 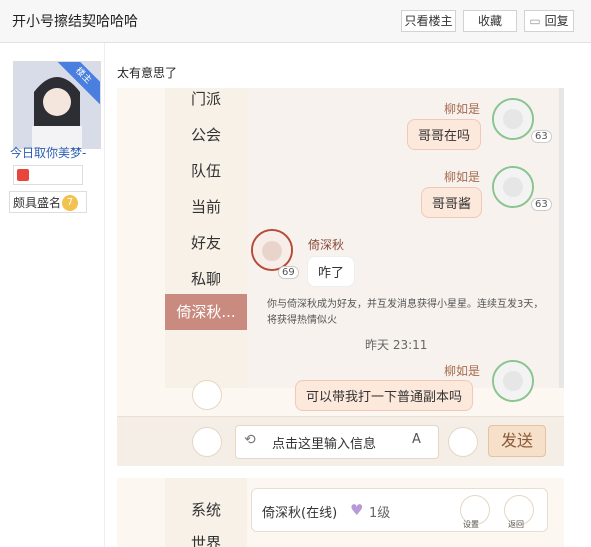 I want to click on message-bubble: 咋了, so click(x=331, y=271).